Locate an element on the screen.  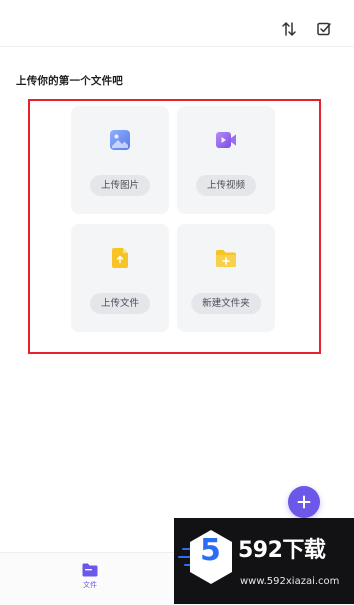
nav-item-files: 文件 is located at coordinates (90, 579).